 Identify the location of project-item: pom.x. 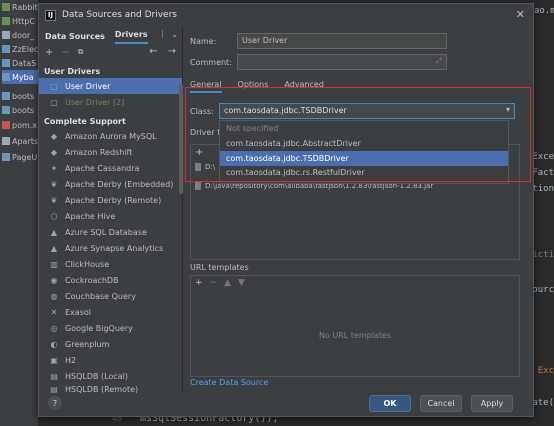
(20, 125).